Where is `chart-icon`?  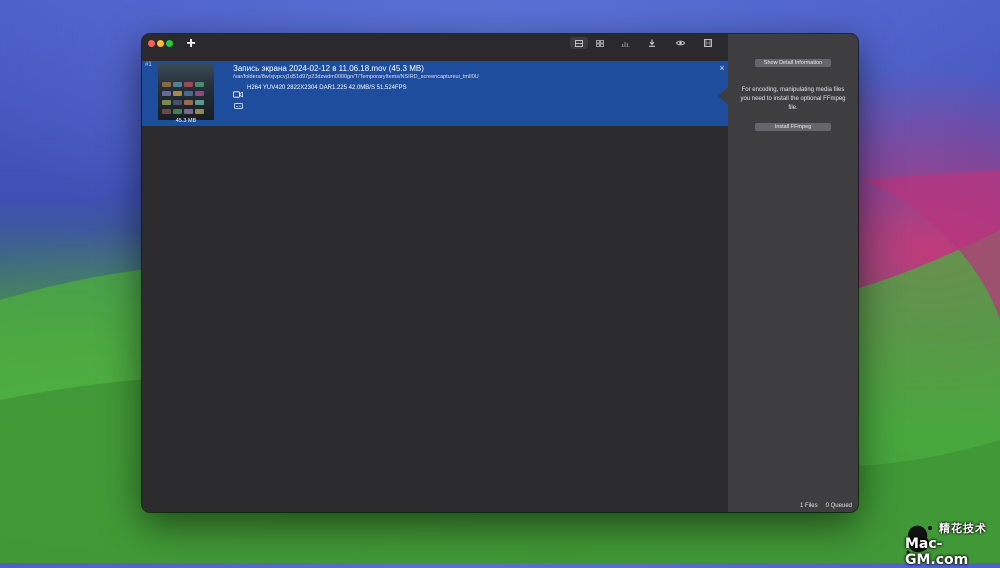 chart-icon is located at coordinates (625, 43).